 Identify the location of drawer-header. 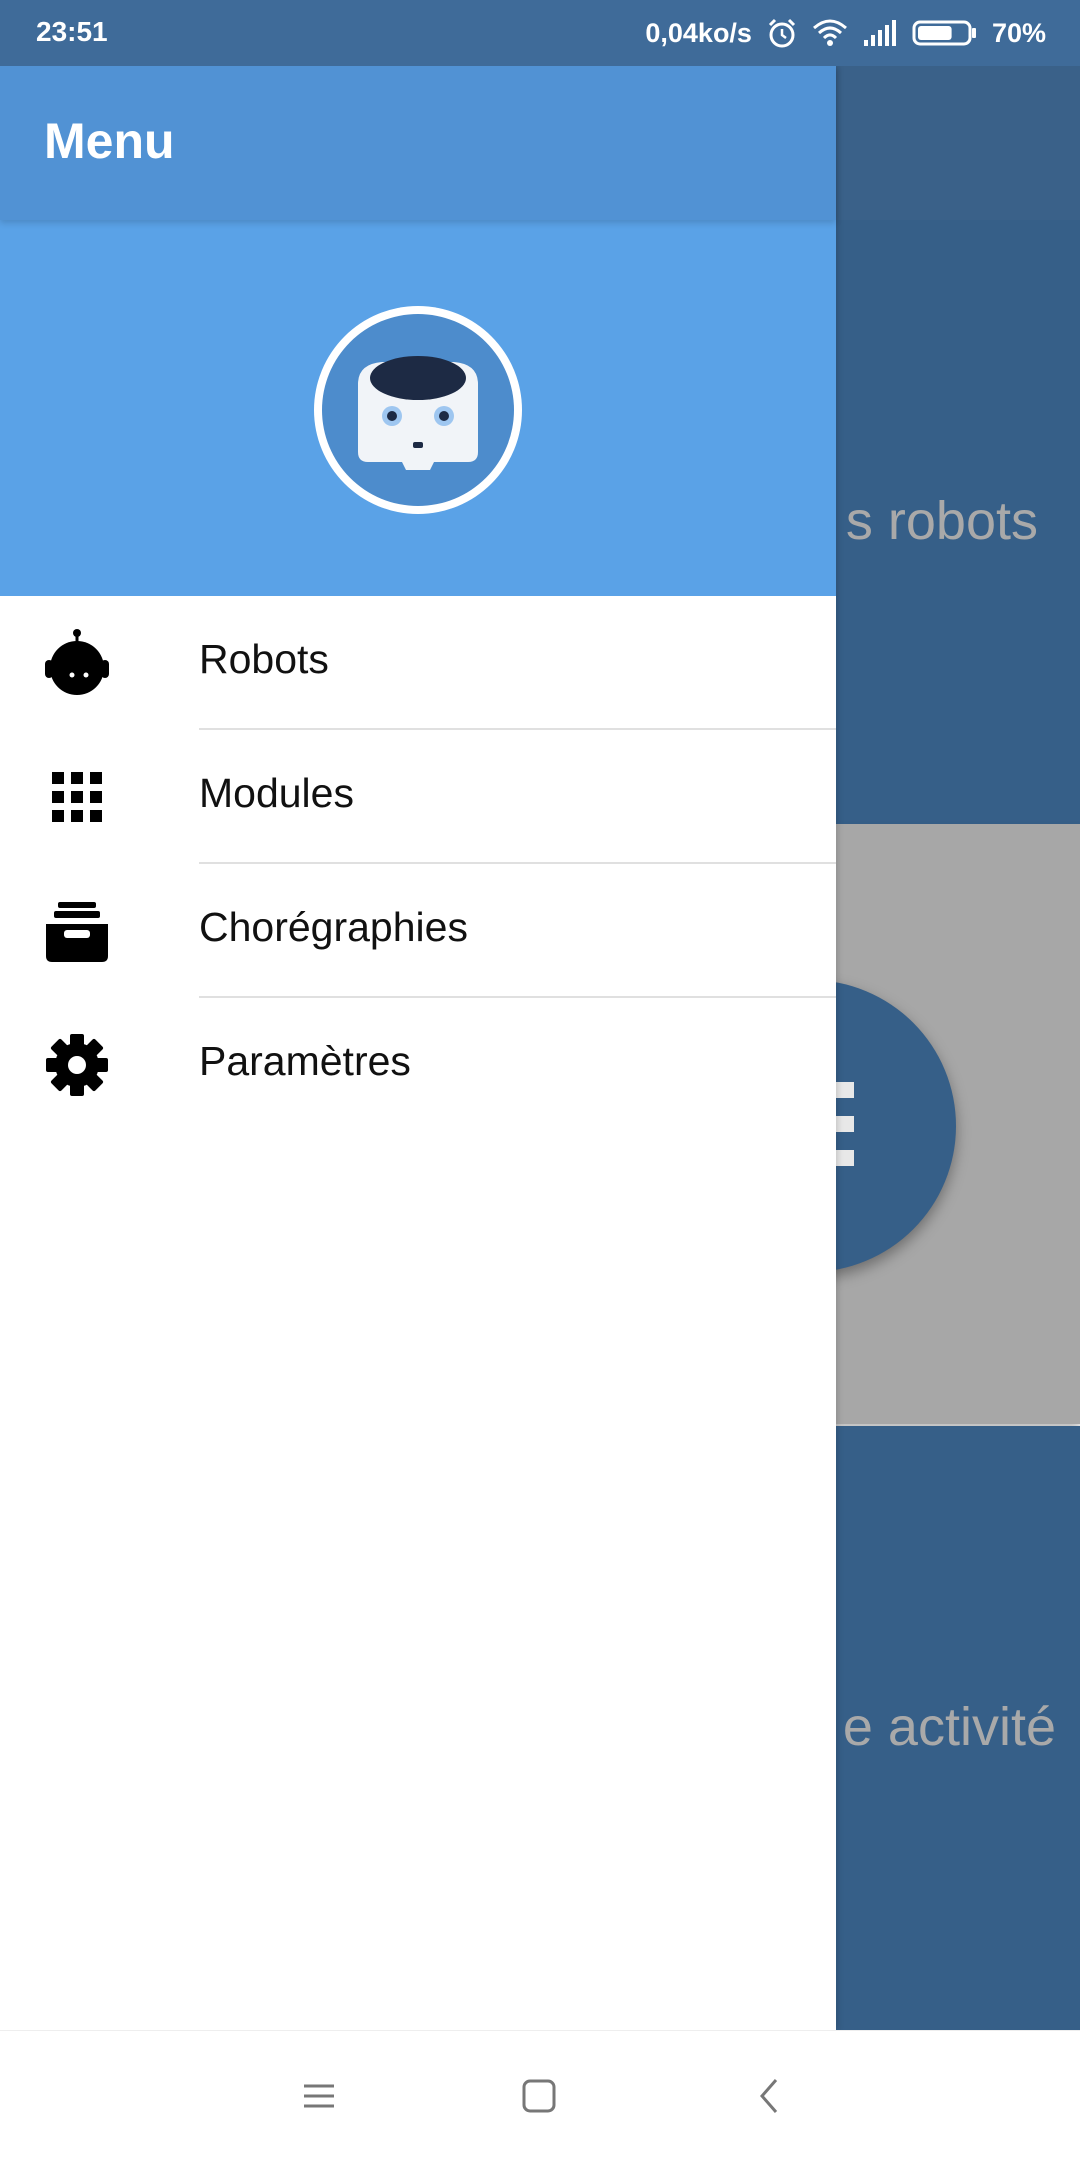
(418, 408).